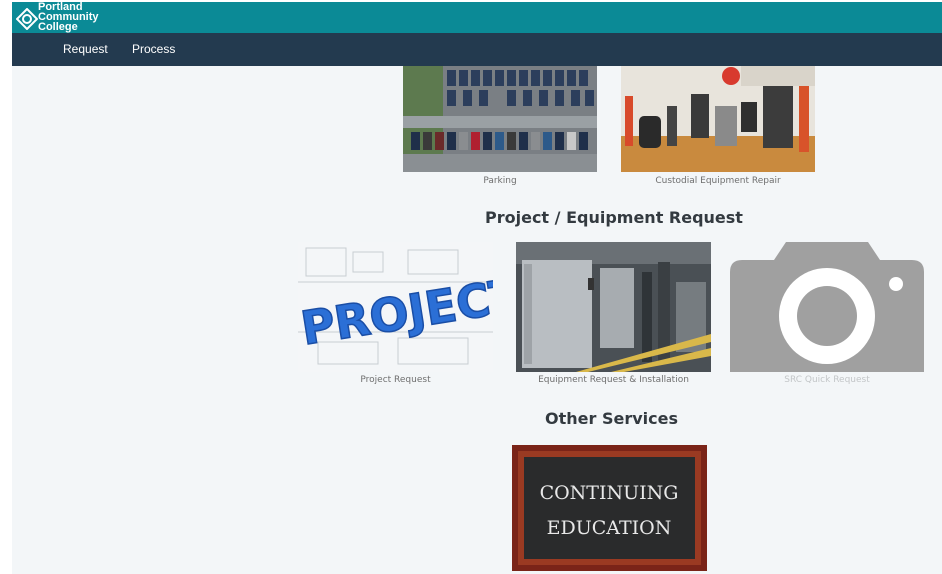 This screenshot has height=574, width=942. Describe the element at coordinates (613, 380) in the screenshot. I see `tile-caption: Equipment Request & Installation` at that location.